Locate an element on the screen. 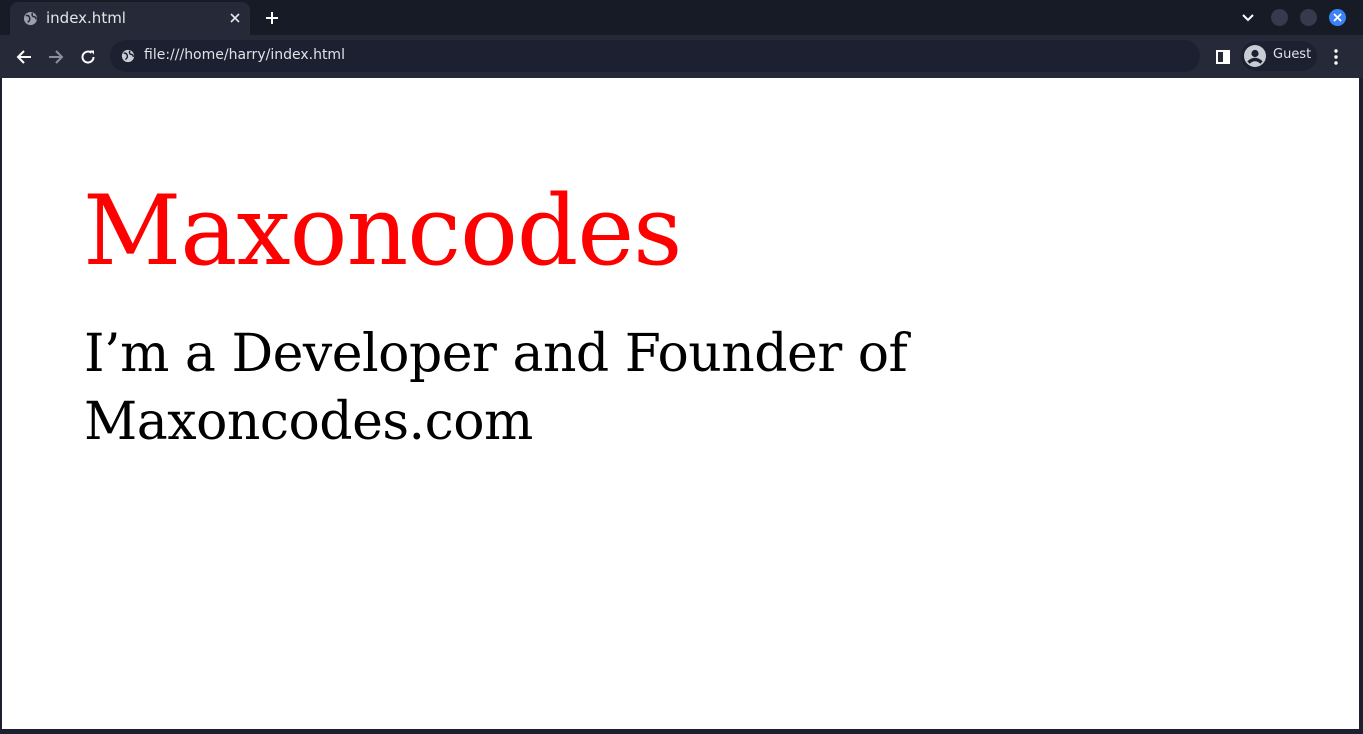 This screenshot has height=734, width=1363. tab-close-icon is located at coordinates (235, 18).